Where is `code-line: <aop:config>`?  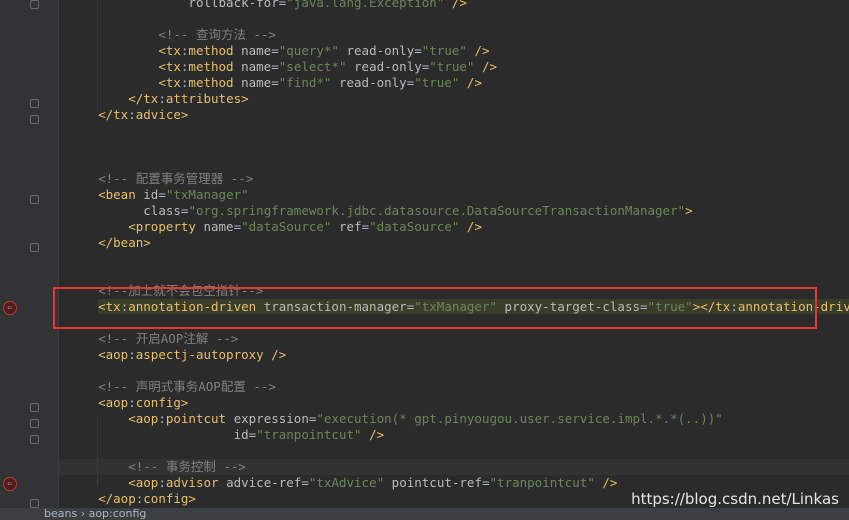 code-line: <aop:config> is located at coordinates (128, 403).